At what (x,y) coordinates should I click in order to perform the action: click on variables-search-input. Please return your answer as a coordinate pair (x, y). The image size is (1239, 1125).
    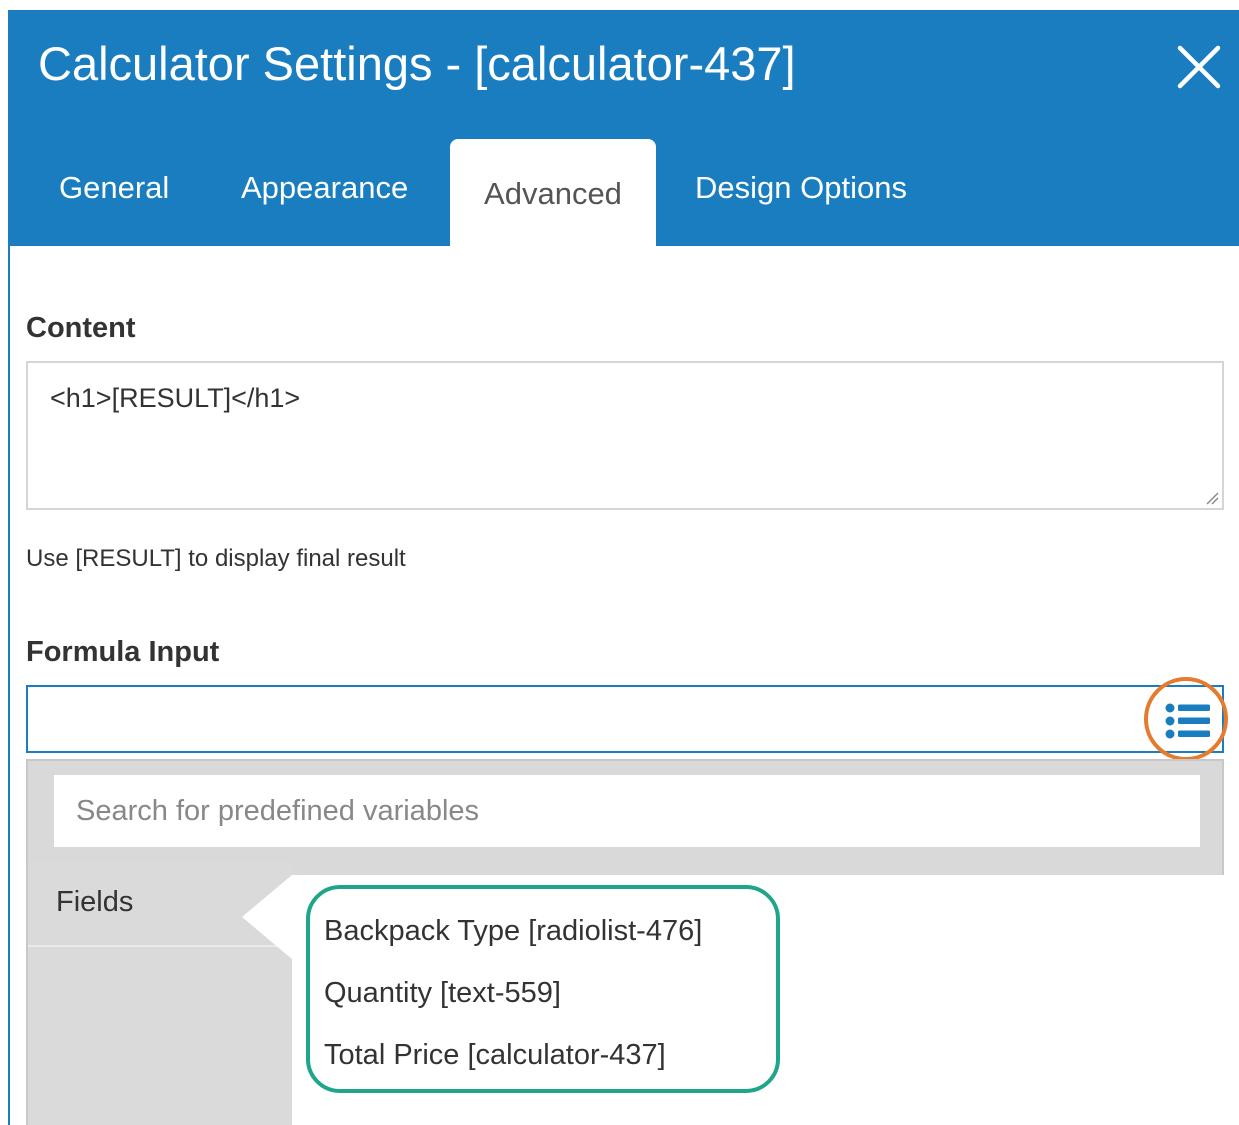
    Looking at the image, I should click on (627, 811).